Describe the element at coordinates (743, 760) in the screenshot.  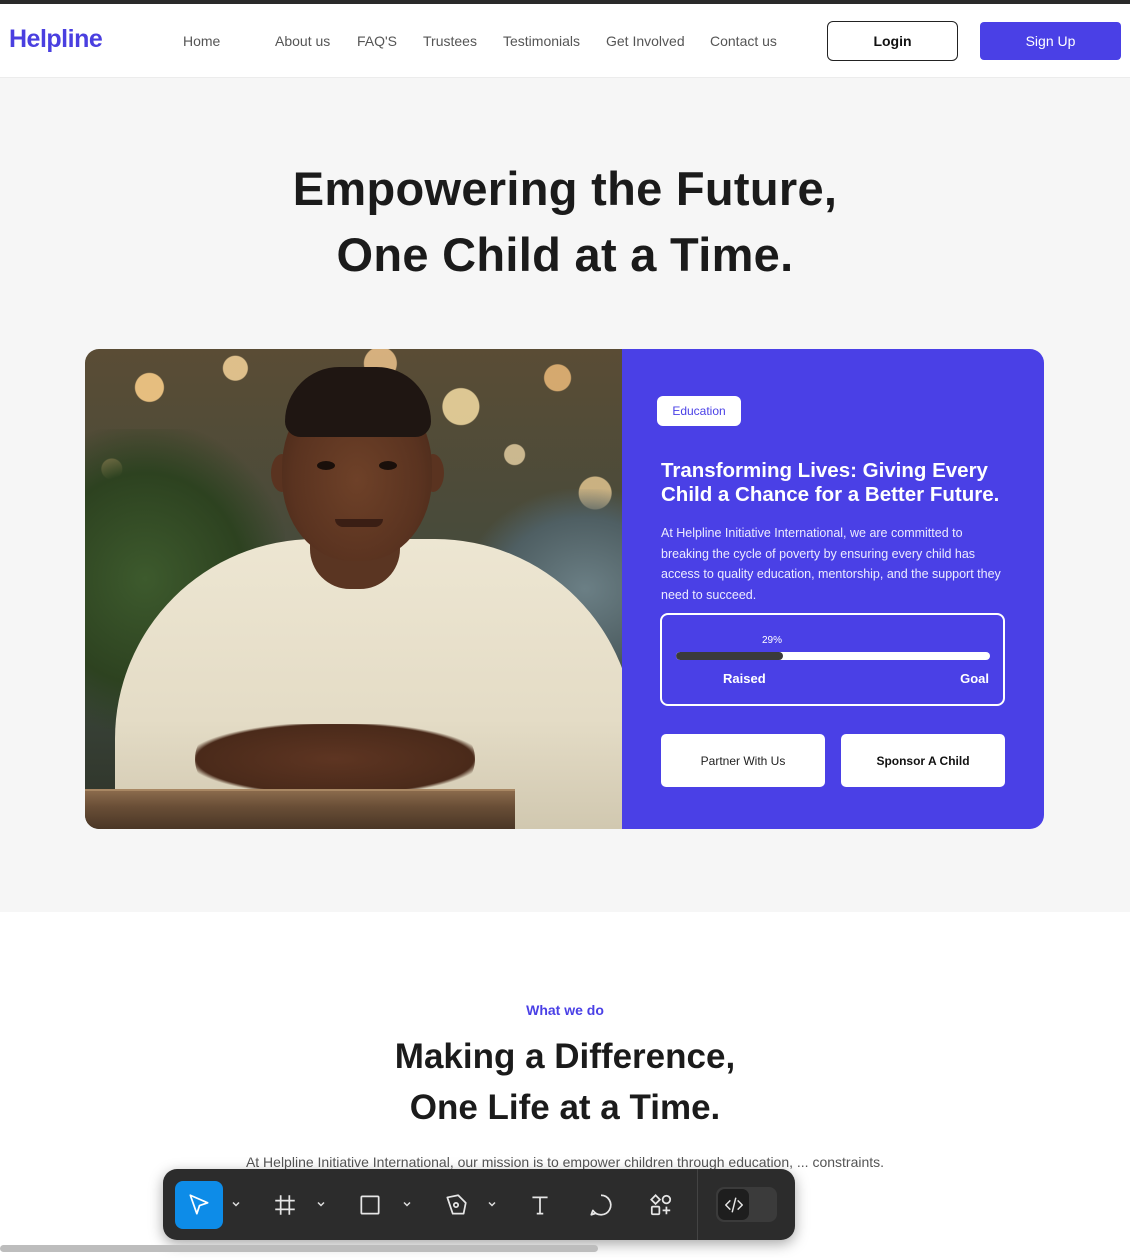
I see `partner-with-us-button: Partner With Us` at that location.